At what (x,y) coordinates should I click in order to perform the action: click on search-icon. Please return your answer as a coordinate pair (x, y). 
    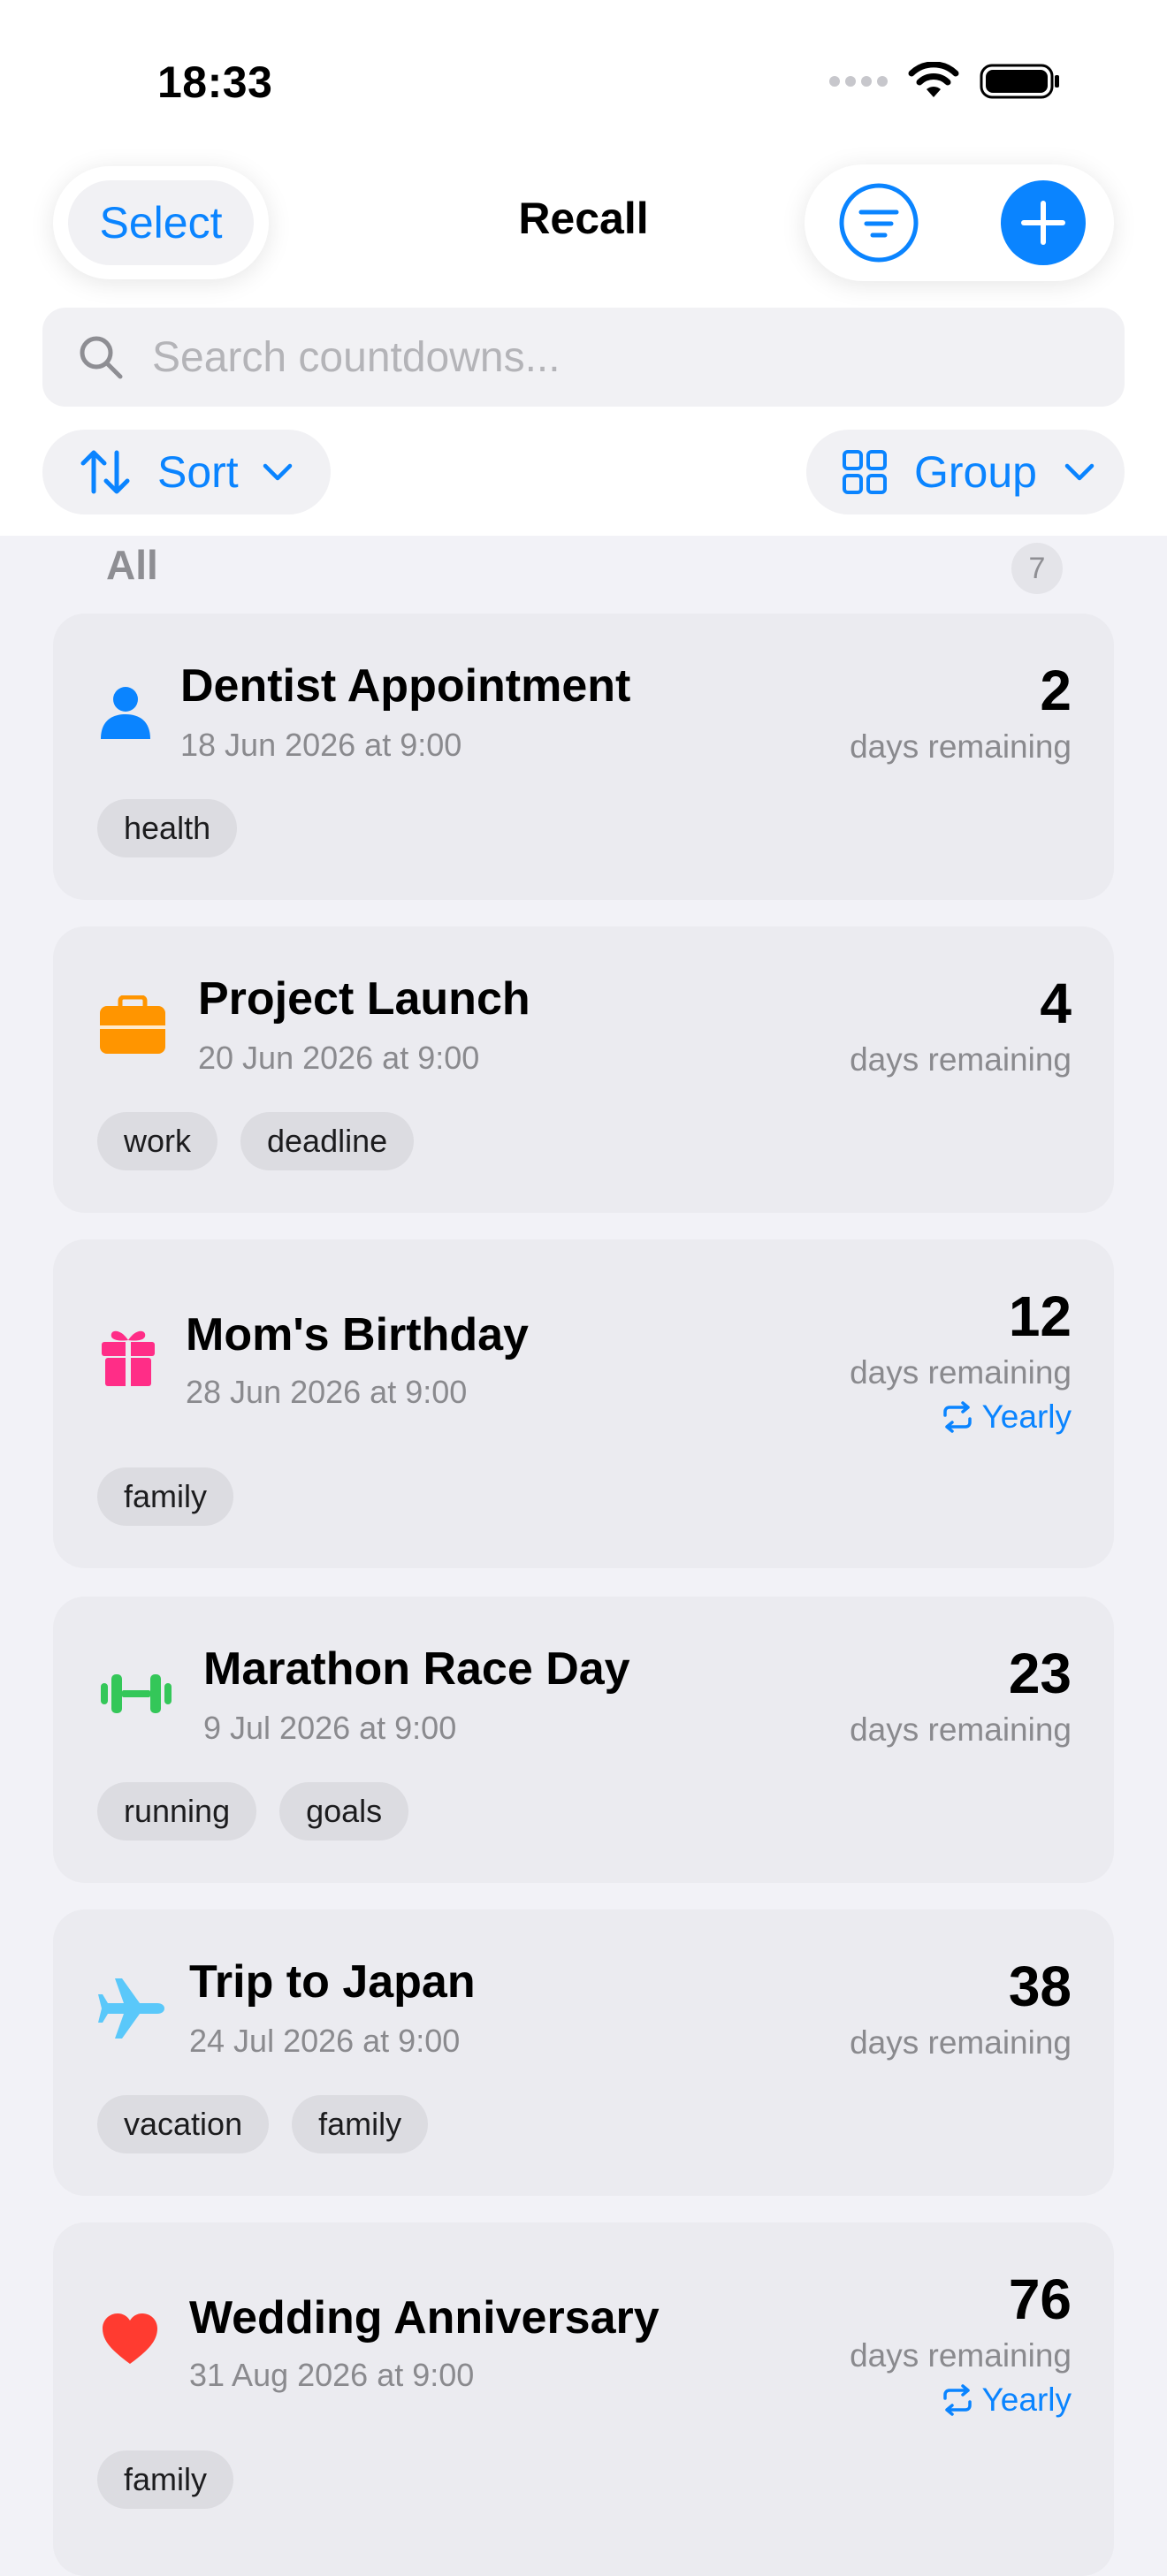
    Looking at the image, I should click on (101, 357).